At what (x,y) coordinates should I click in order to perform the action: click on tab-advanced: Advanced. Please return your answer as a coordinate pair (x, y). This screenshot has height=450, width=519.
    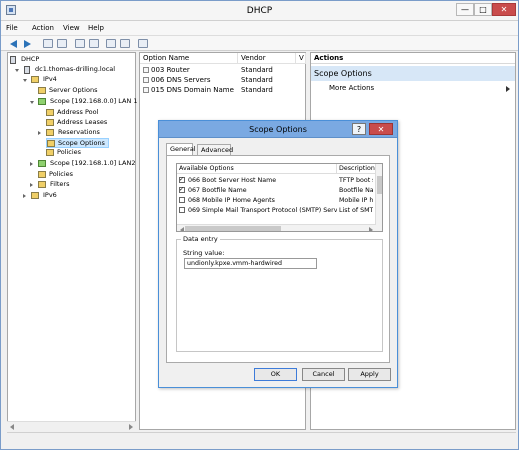
    Looking at the image, I should click on (215, 149).